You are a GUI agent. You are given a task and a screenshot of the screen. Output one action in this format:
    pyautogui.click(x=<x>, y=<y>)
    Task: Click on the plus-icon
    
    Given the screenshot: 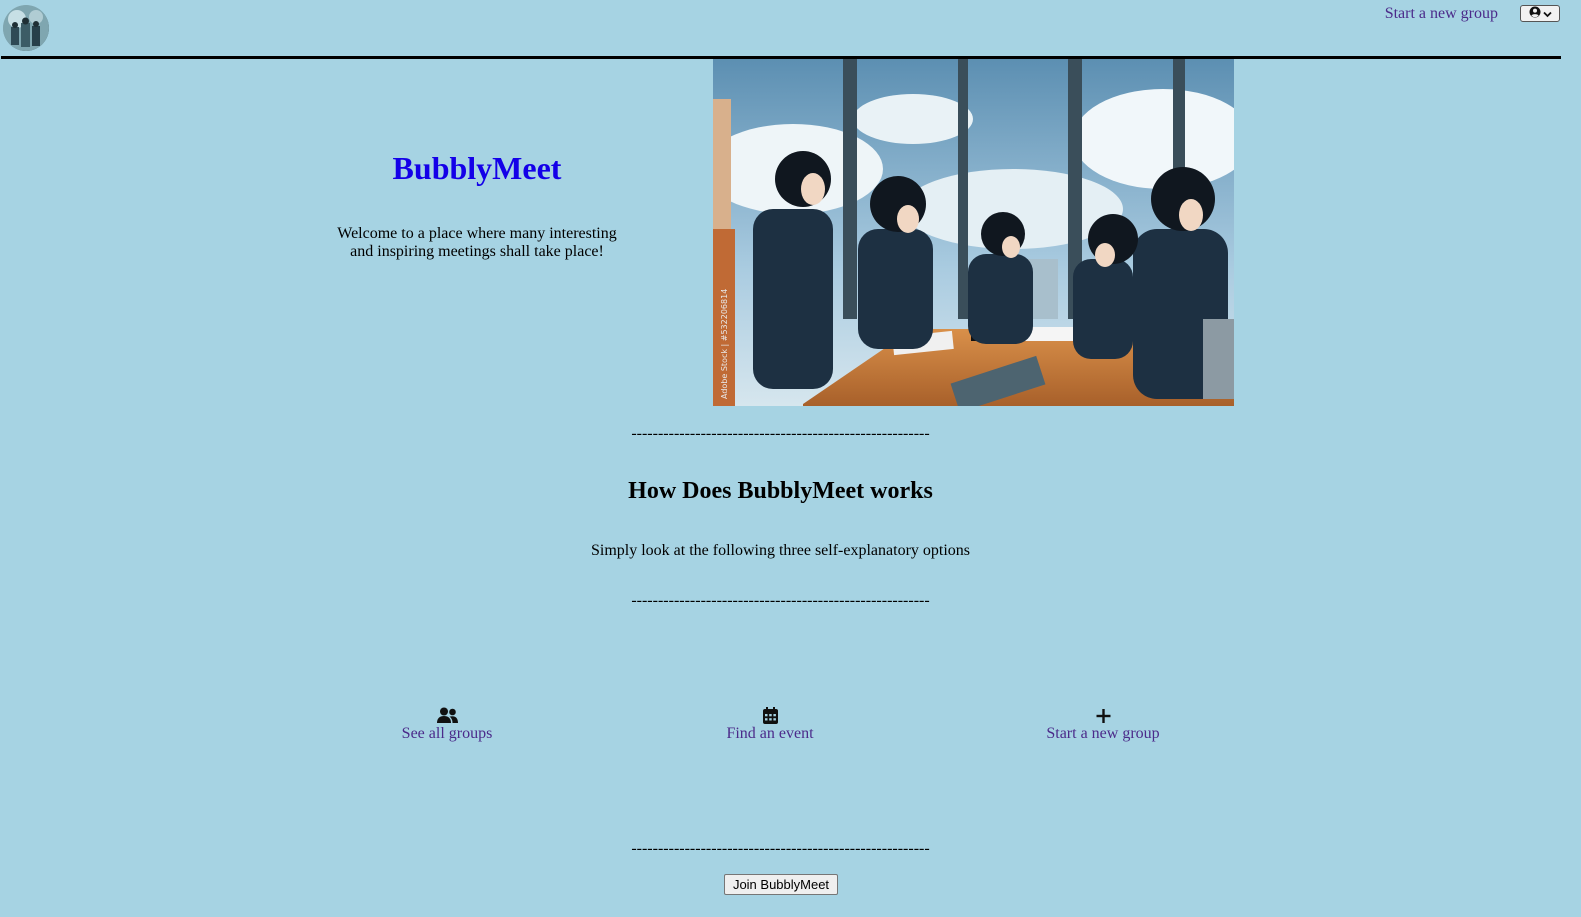 What is the action you would take?
    pyautogui.click(x=1103, y=716)
    